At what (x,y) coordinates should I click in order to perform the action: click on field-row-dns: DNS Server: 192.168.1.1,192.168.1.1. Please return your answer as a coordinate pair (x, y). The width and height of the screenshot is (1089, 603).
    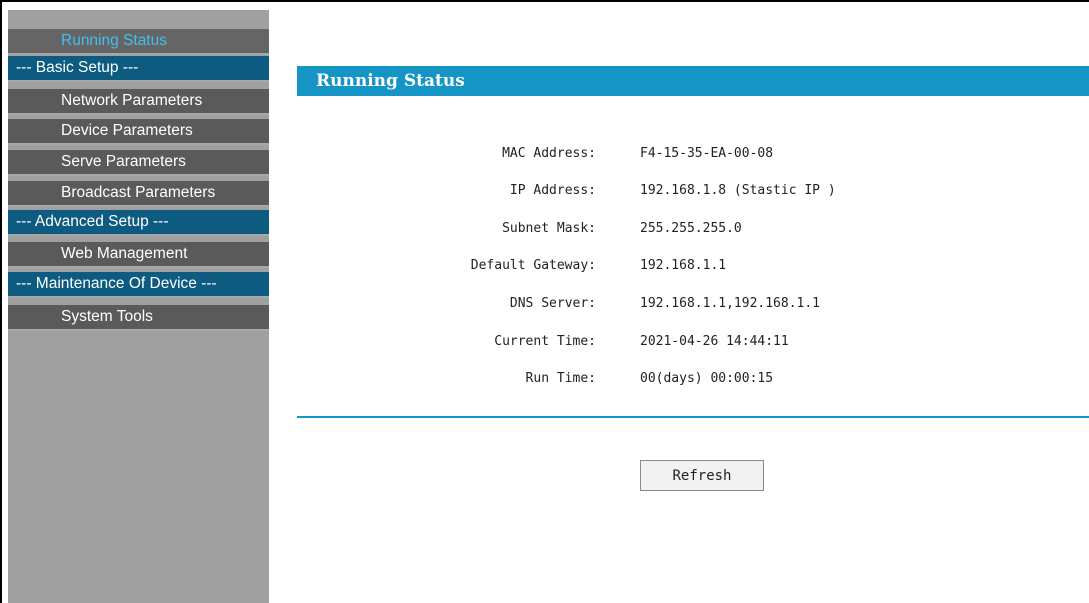
    Looking at the image, I should click on (670, 306).